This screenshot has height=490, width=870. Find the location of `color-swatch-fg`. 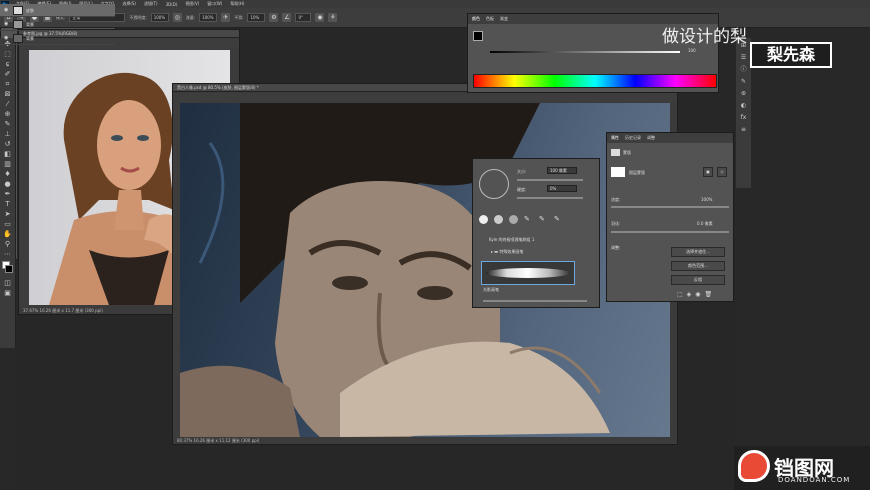

color-swatch-fg is located at coordinates (478, 36).